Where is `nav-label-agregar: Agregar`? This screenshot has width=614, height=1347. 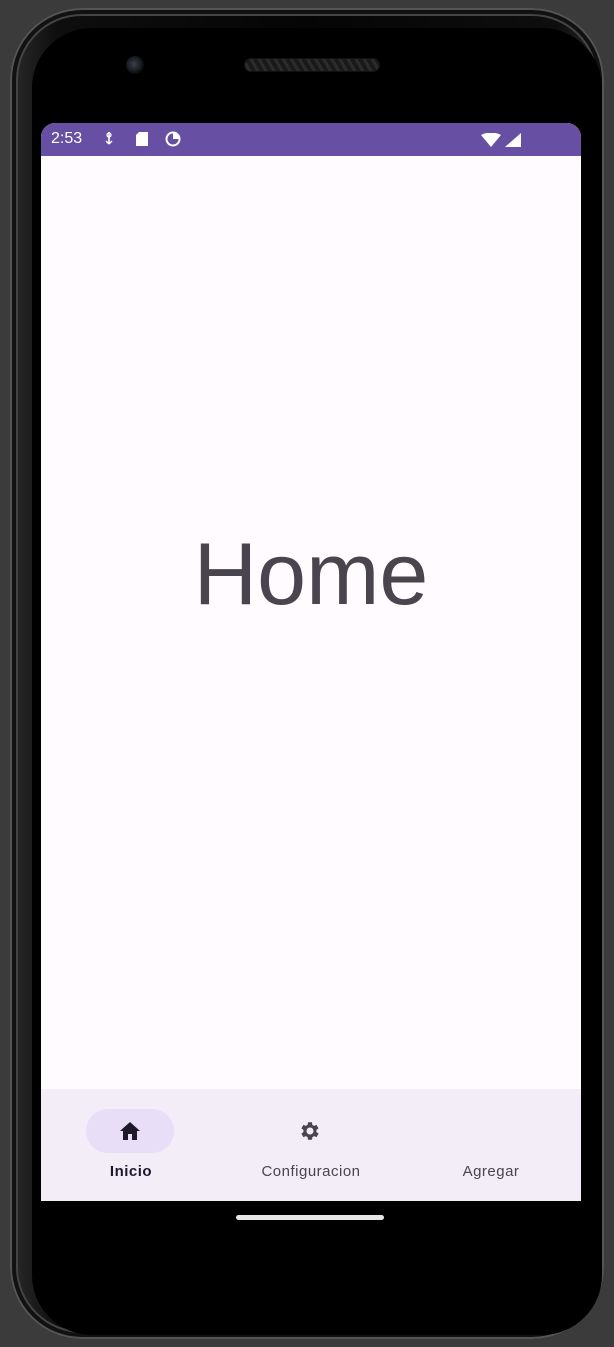
nav-label-agregar: Agregar is located at coordinates (491, 1171).